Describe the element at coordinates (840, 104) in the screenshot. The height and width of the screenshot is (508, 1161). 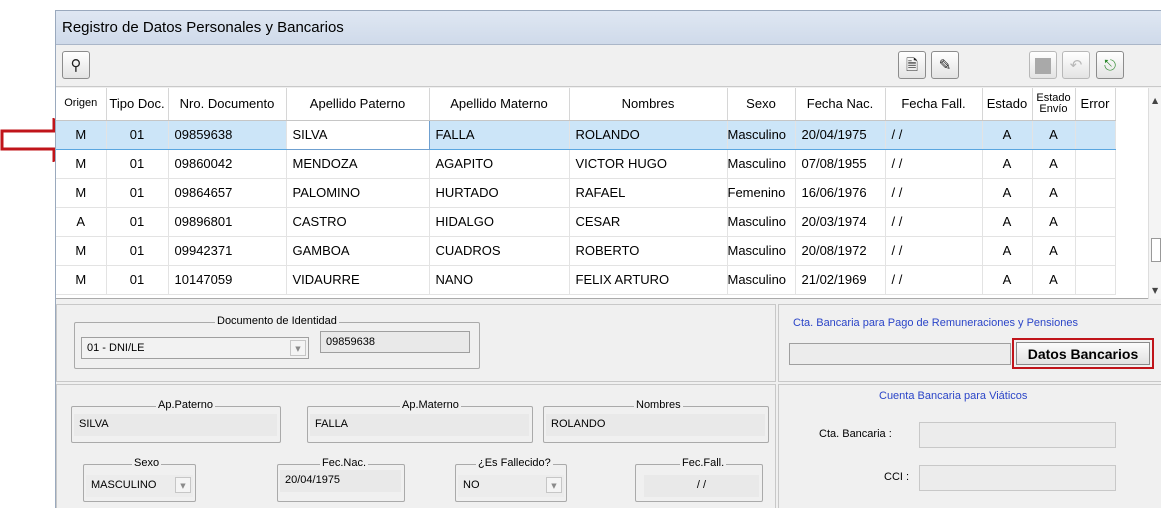
I see `col-fecha-nac: Fecha Nac.` at that location.